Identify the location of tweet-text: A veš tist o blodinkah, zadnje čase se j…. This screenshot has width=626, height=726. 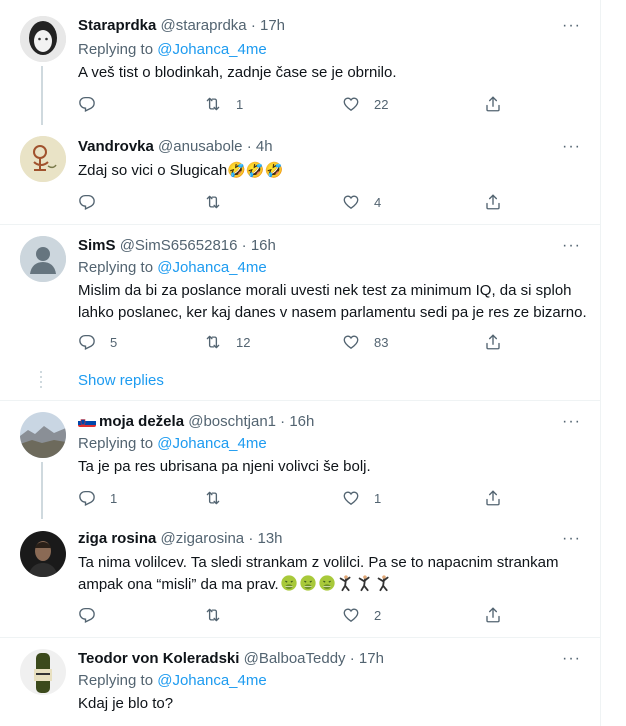
(237, 72).